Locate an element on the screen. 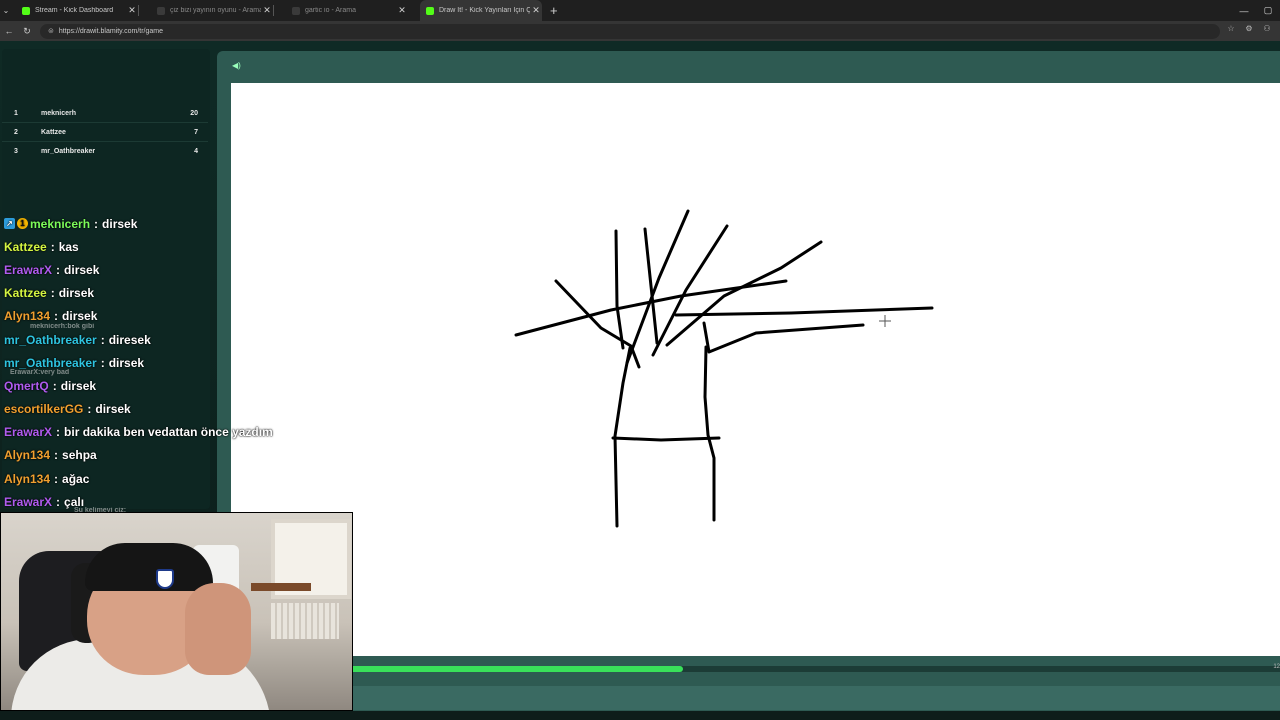  sound-icon: ◀) is located at coordinates (236, 65).